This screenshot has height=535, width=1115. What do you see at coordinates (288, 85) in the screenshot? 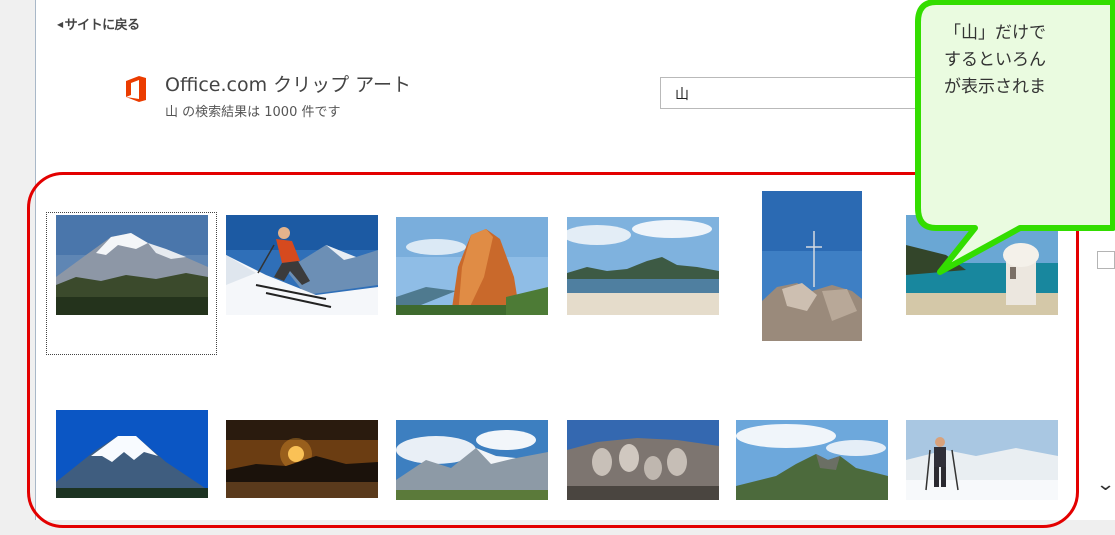
I see `page-title: Office.com クリップ アート` at bounding box center [288, 85].